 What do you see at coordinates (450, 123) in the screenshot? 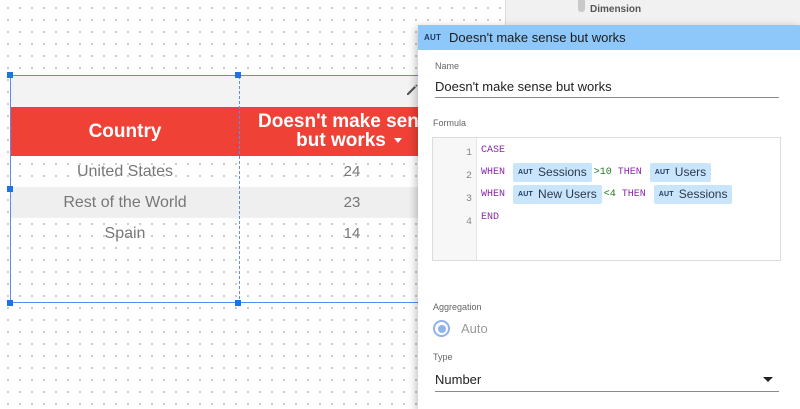
I see `formula-label: Formula` at bounding box center [450, 123].